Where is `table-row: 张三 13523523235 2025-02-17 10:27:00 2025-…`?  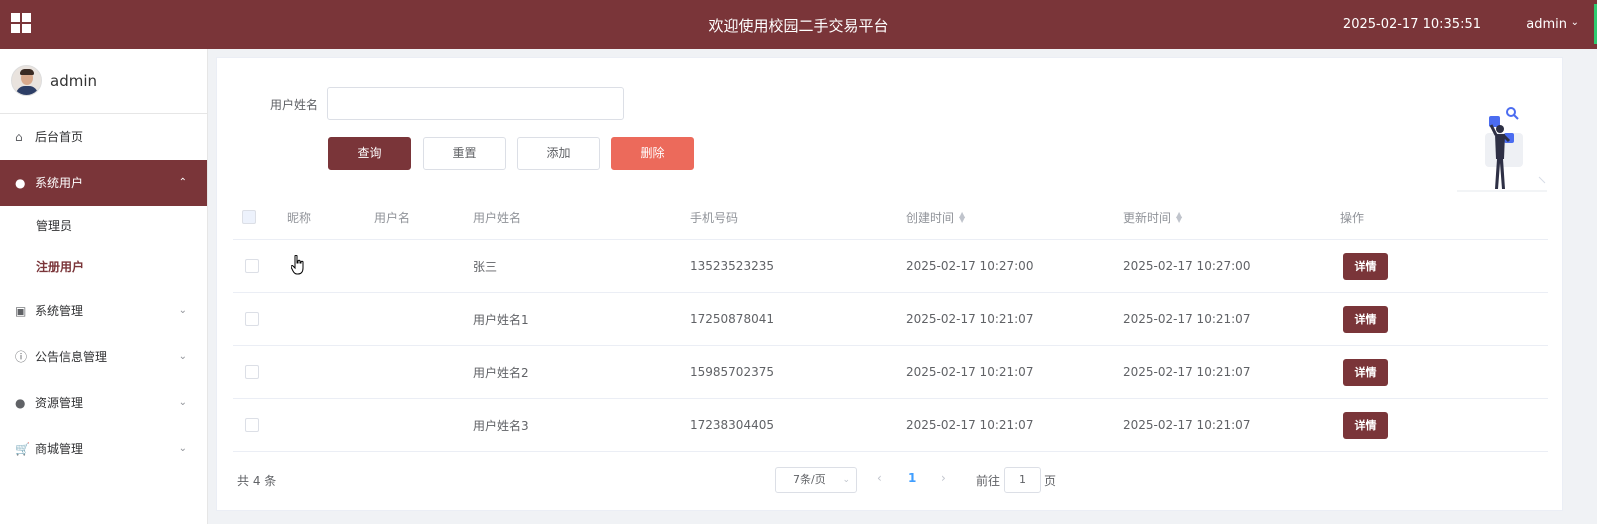
table-row: 张三 13523523235 2025-02-17 10:27:00 2025-… is located at coordinates (890, 266).